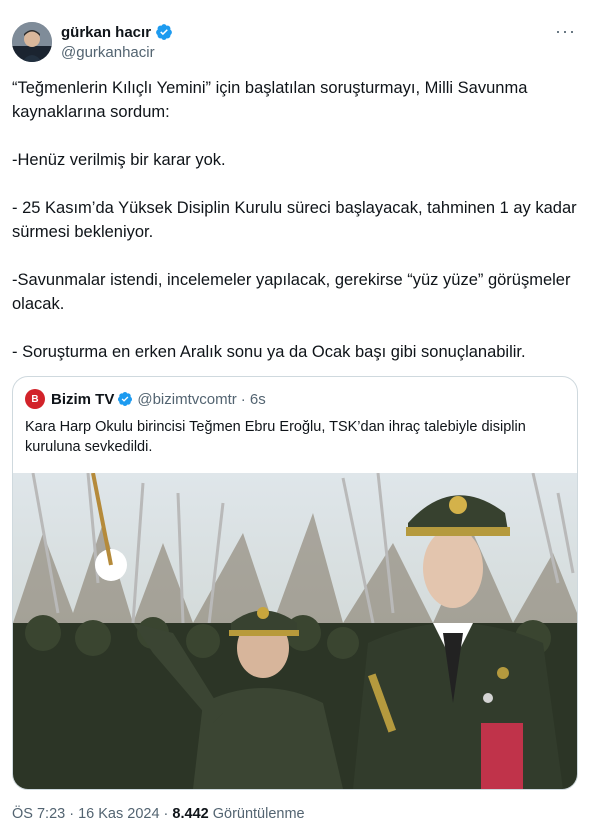 The height and width of the screenshot is (834, 590). What do you see at coordinates (32, 42) in the screenshot?
I see `author-avatar` at bounding box center [32, 42].